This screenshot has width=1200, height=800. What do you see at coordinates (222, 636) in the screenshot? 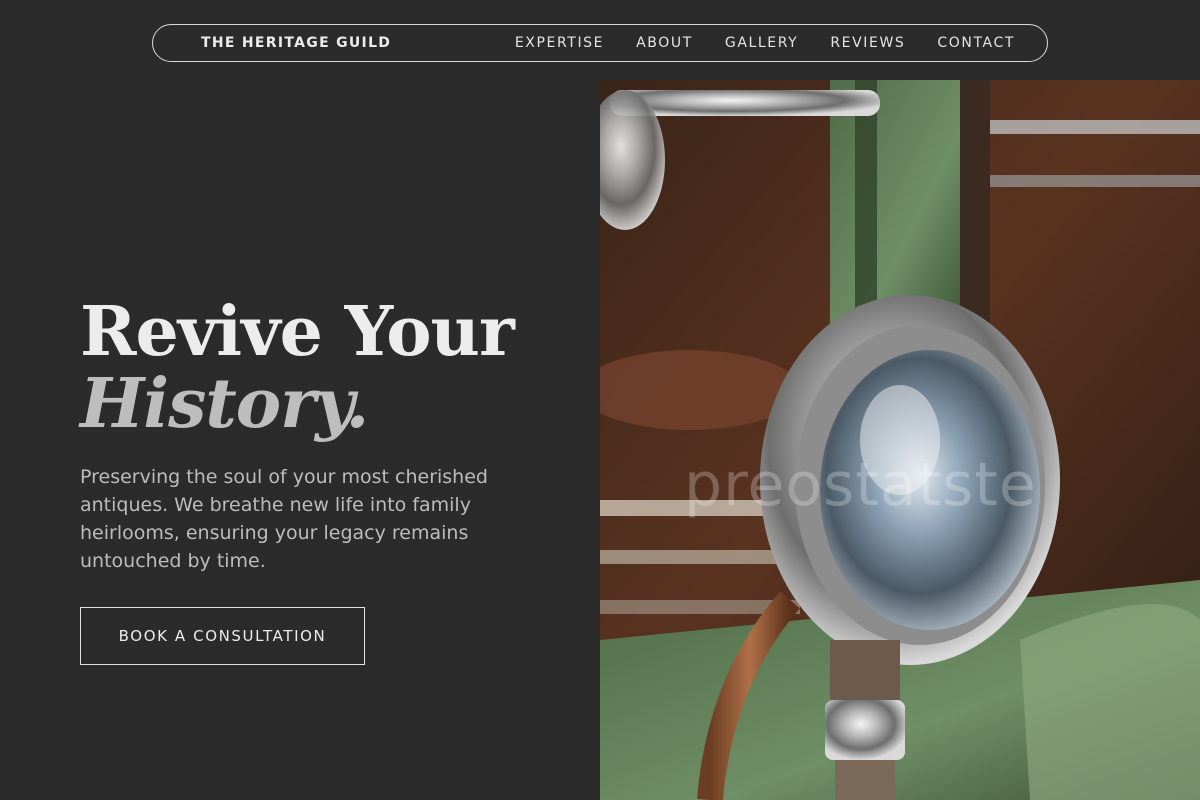
I see `book-consultation-button: BOOK A CONSULTATION` at bounding box center [222, 636].